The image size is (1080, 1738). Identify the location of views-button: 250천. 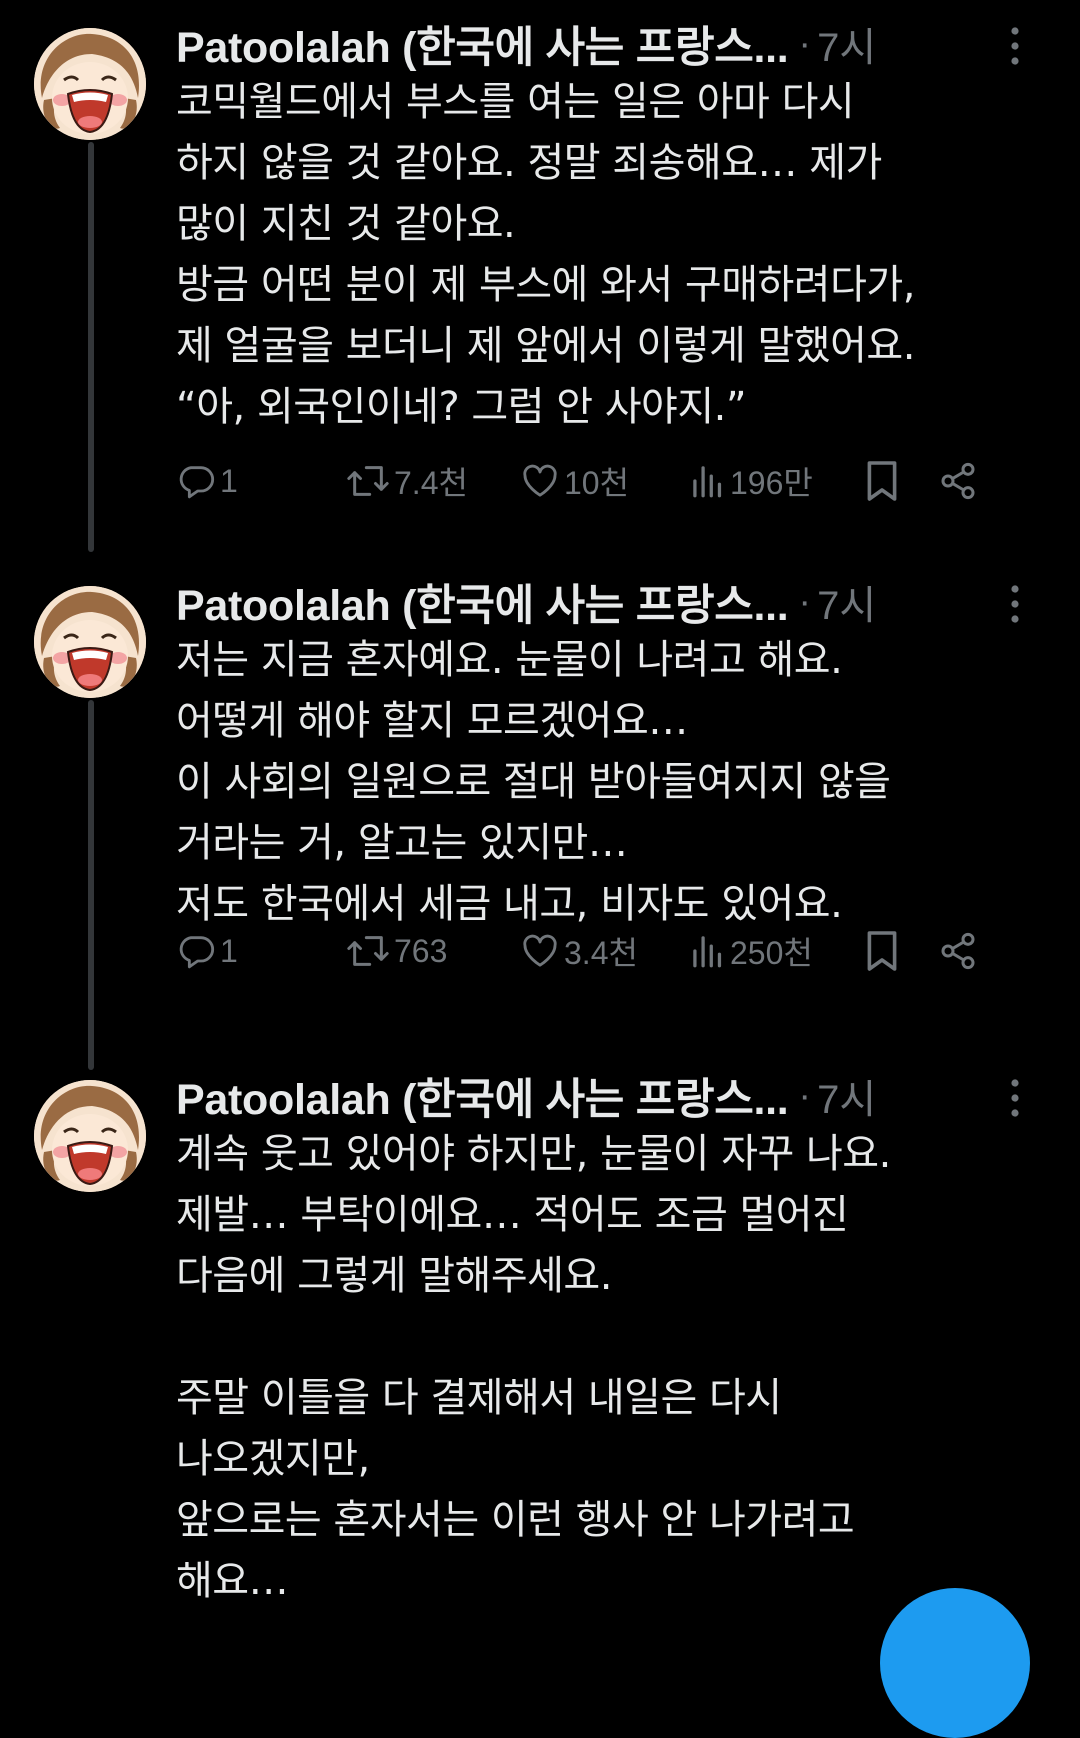
(751, 951).